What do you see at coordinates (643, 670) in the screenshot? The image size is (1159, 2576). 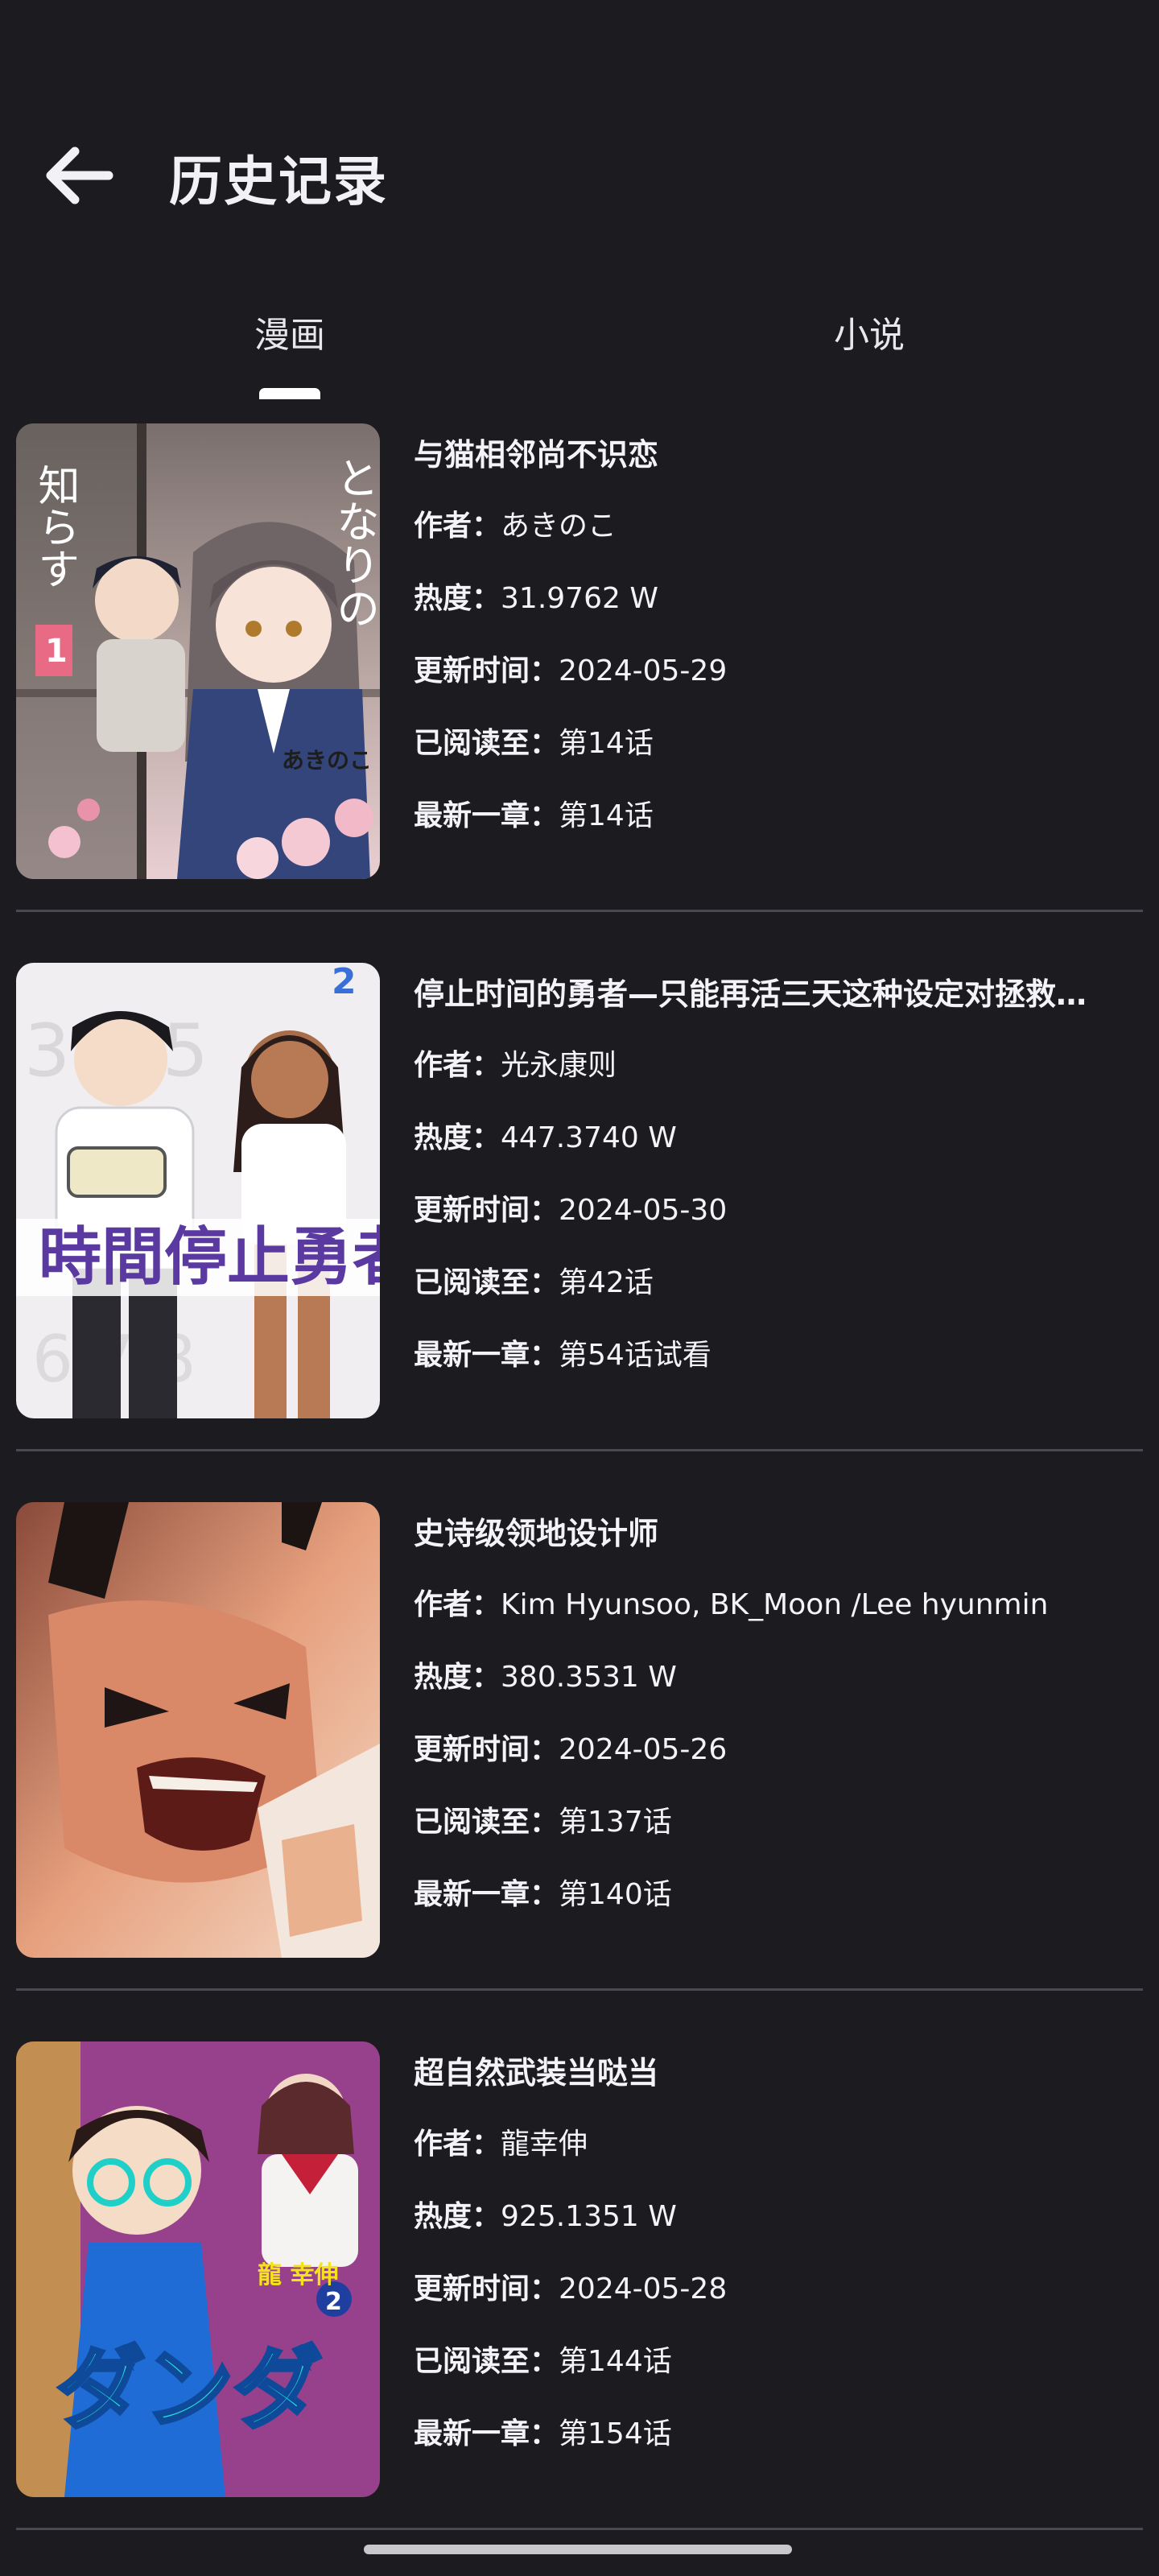 I see `updated-value: 2024-05-29` at bounding box center [643, 670].